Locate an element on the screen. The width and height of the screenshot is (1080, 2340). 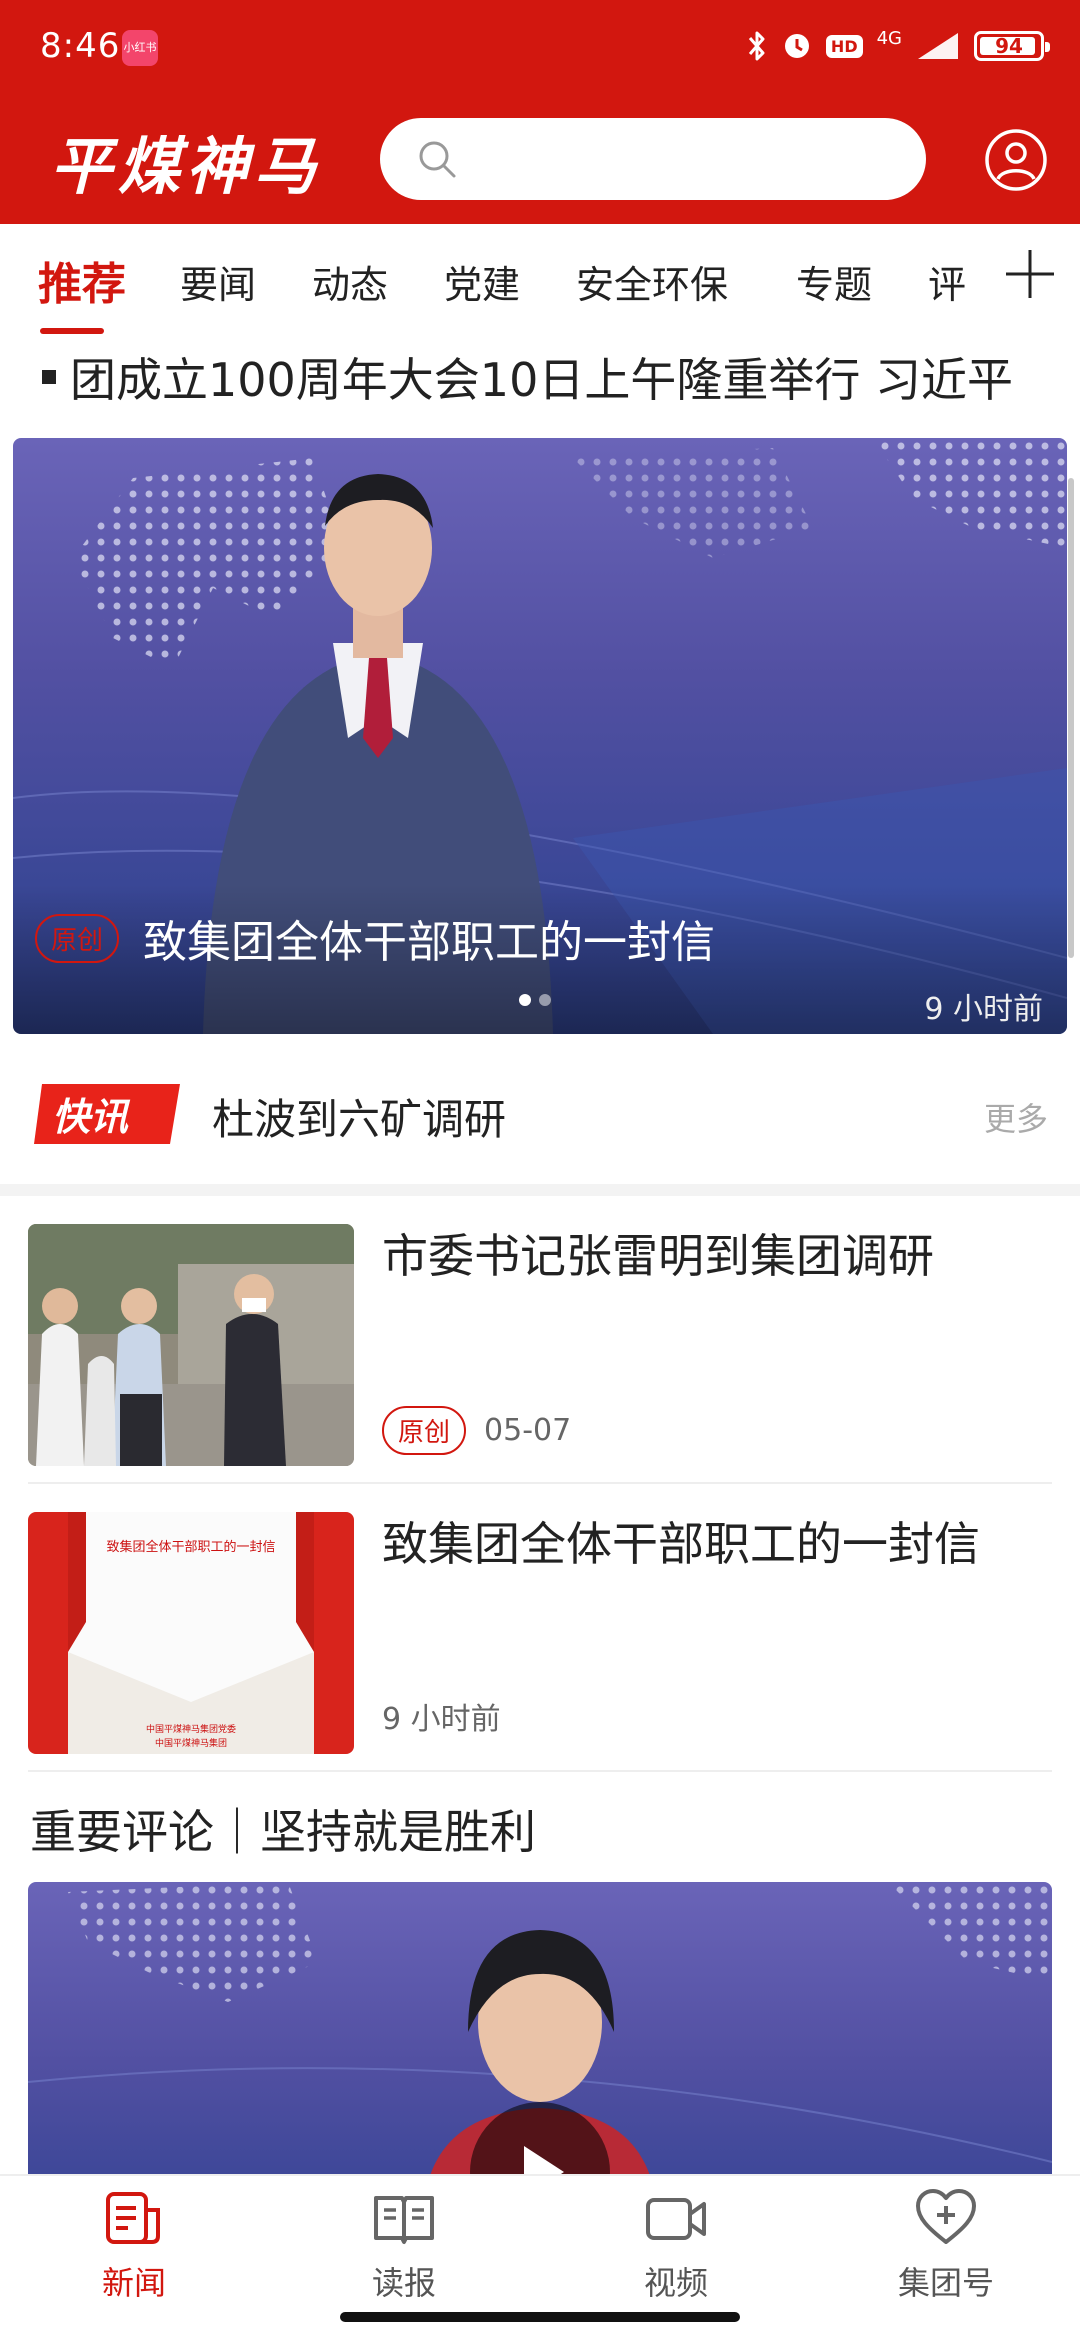
headline-ticker: 团成立100周年大会10日上午隆重举行 习近平 is located at coordinates (540, 385).